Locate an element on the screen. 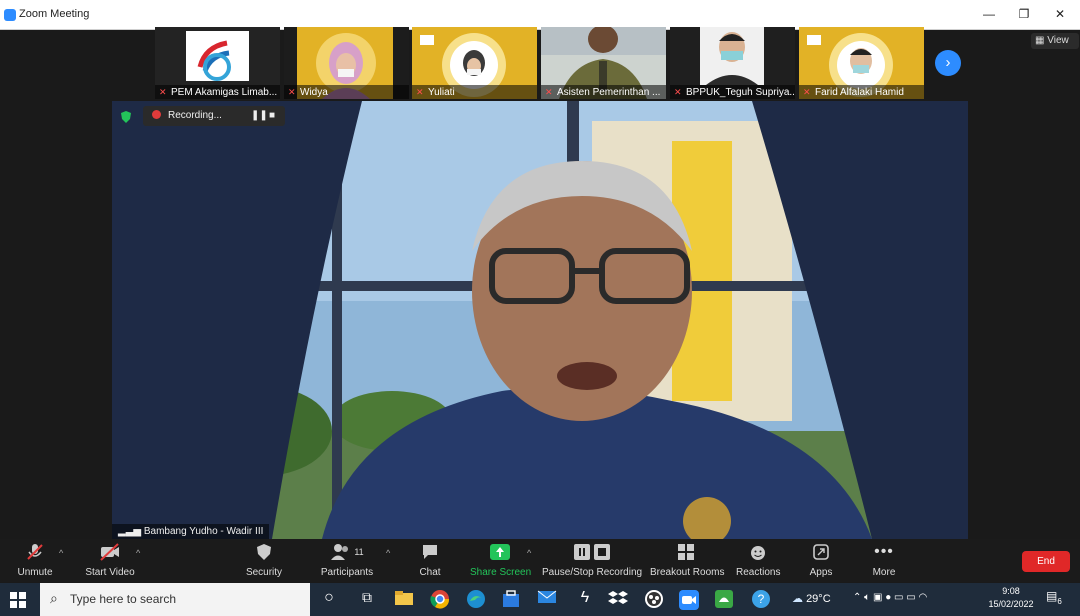 The image size is (1080, 616). obs-icon is located at coordinates (655, 600).